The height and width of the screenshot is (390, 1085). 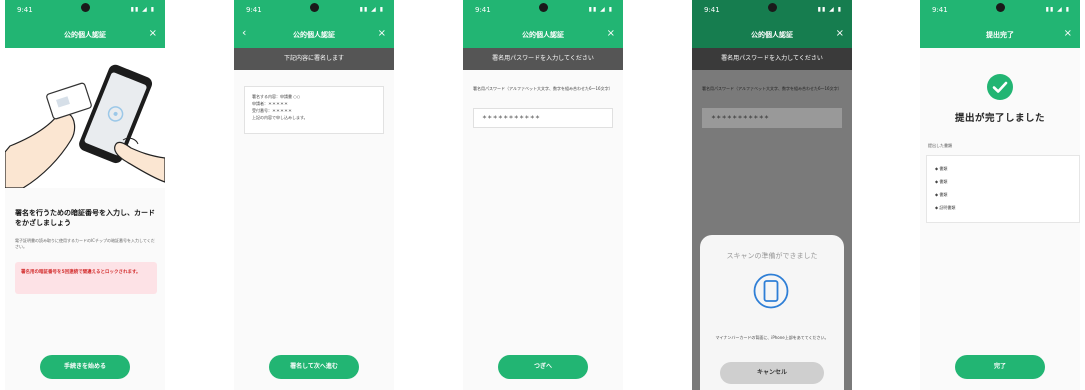 What do you see at coordinates (1003, 189) in the screenshot?
I see `submitted-documents-list: ◆ 書類 ◆ 書類 ◆ 書類 ◆ 証明書類` at bounding box center [1003, 189].